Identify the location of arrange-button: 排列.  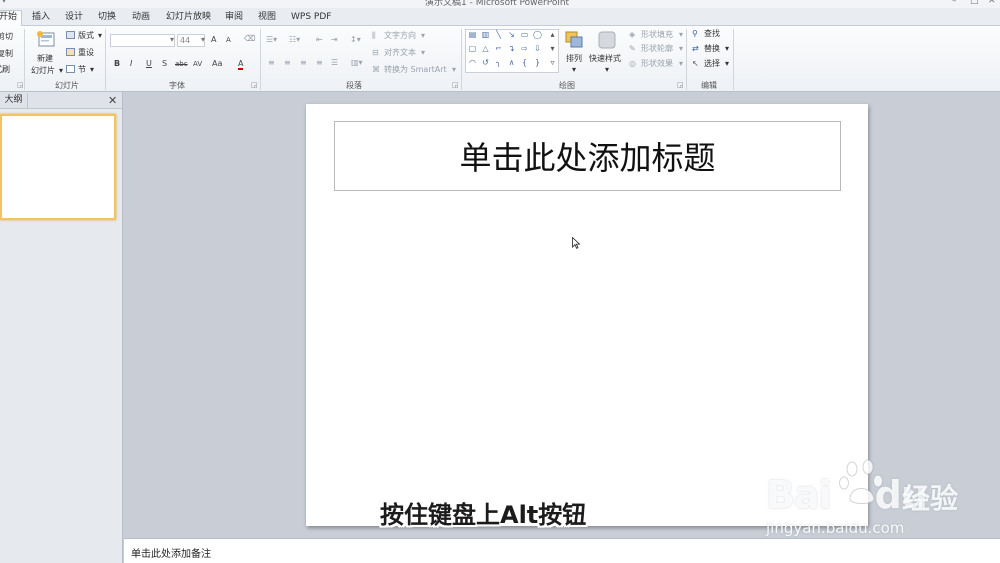
(574, 59).